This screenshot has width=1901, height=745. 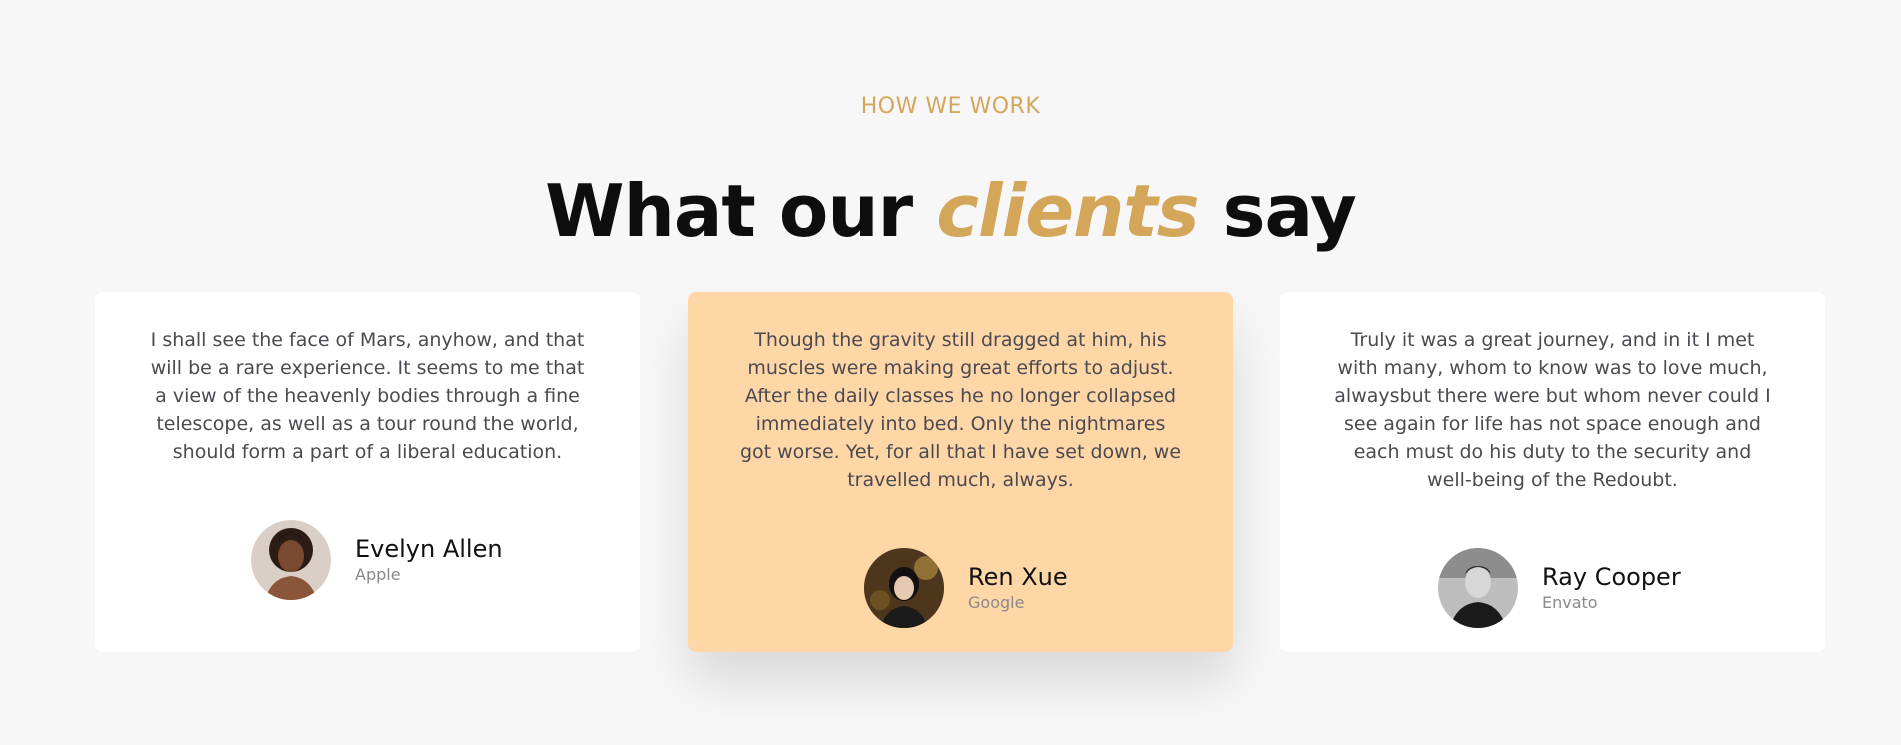 I want to click on section-headline: What our clients say, so click(x=950, y=211).